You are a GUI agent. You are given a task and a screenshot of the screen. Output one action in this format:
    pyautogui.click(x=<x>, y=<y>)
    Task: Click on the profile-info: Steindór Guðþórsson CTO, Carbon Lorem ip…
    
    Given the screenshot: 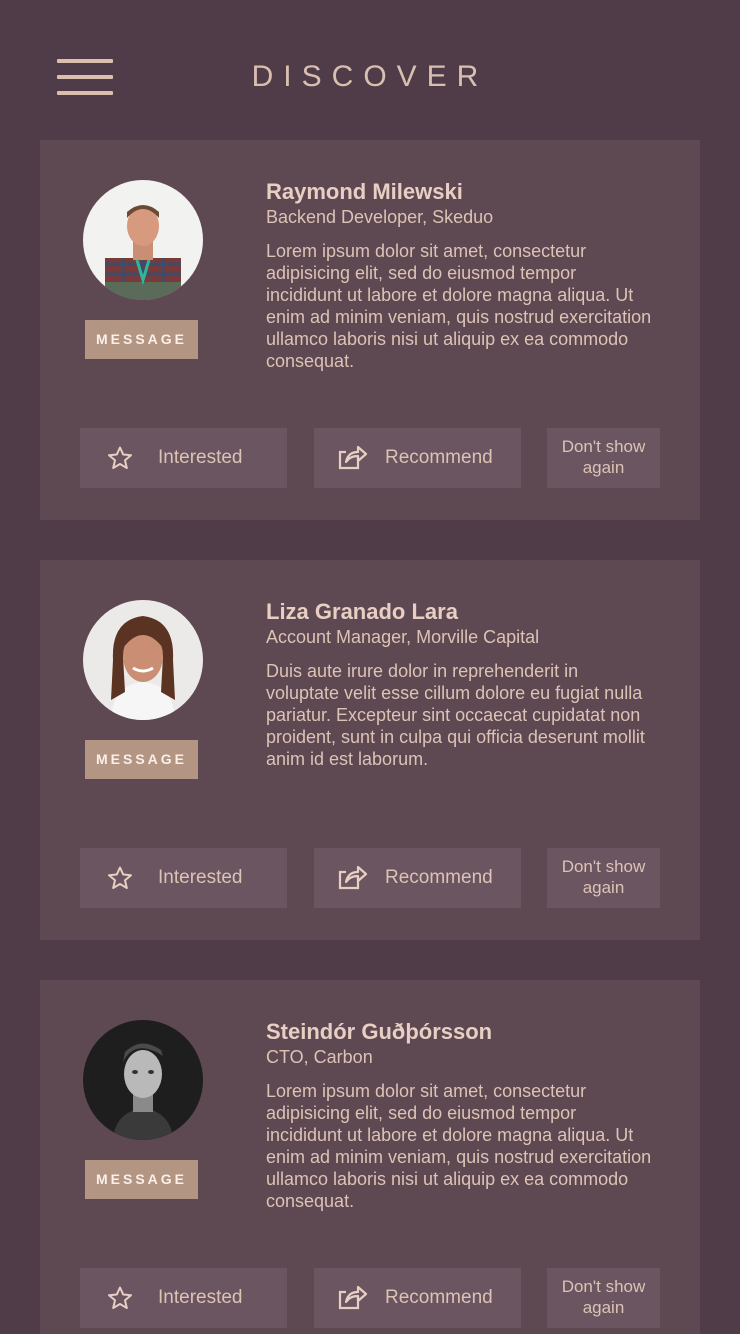 What is the action you would take?
    pyautogui.click(x=461, y=1115)
    